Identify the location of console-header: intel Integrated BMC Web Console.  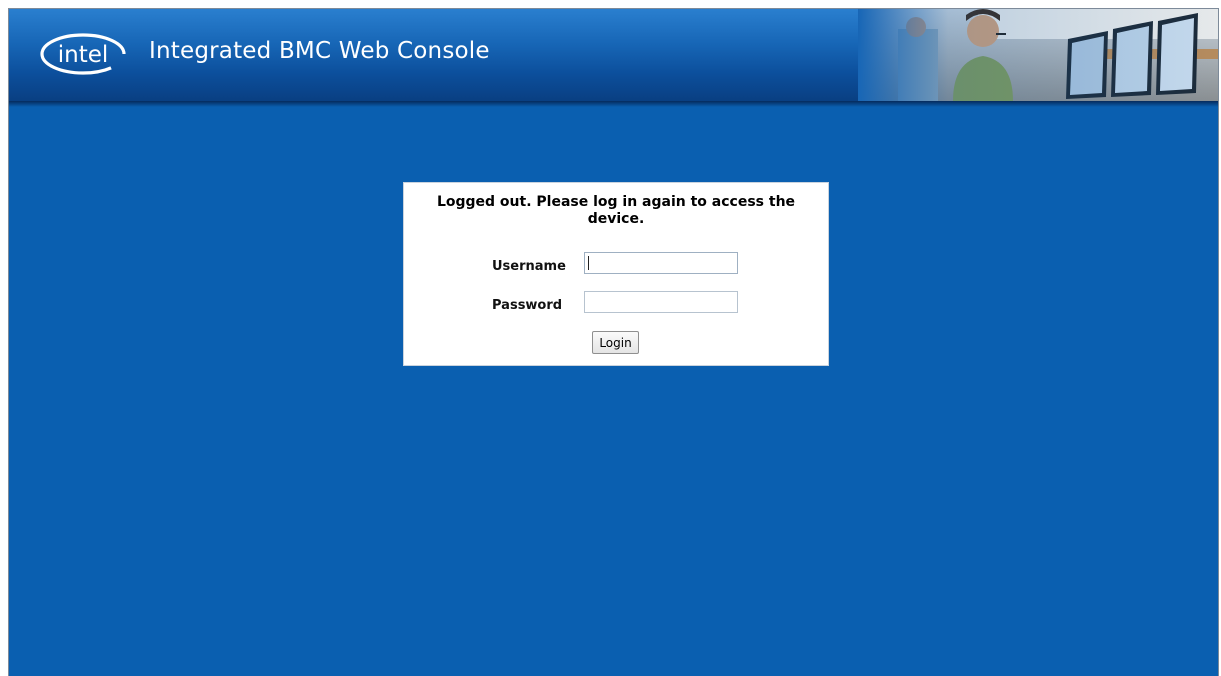
(613, 55).